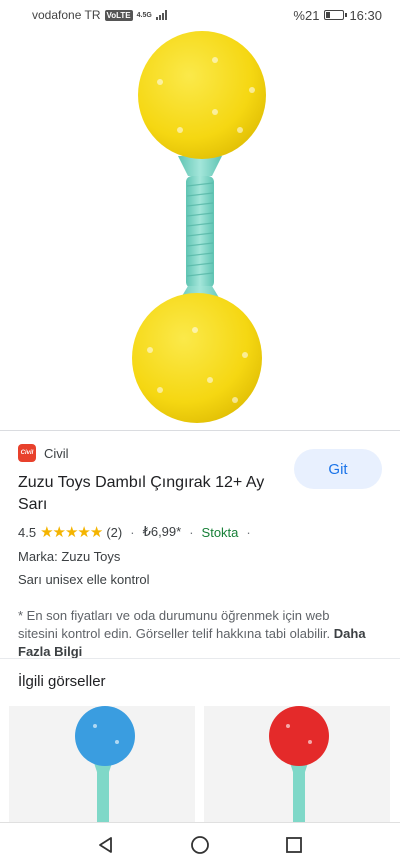 This screenshot has width=400, height=866. What do you see at coordinates (69, 556) in the screenshot?
I see `brand: Marka: Zuzu Toys` at bounding box center [69, 556].